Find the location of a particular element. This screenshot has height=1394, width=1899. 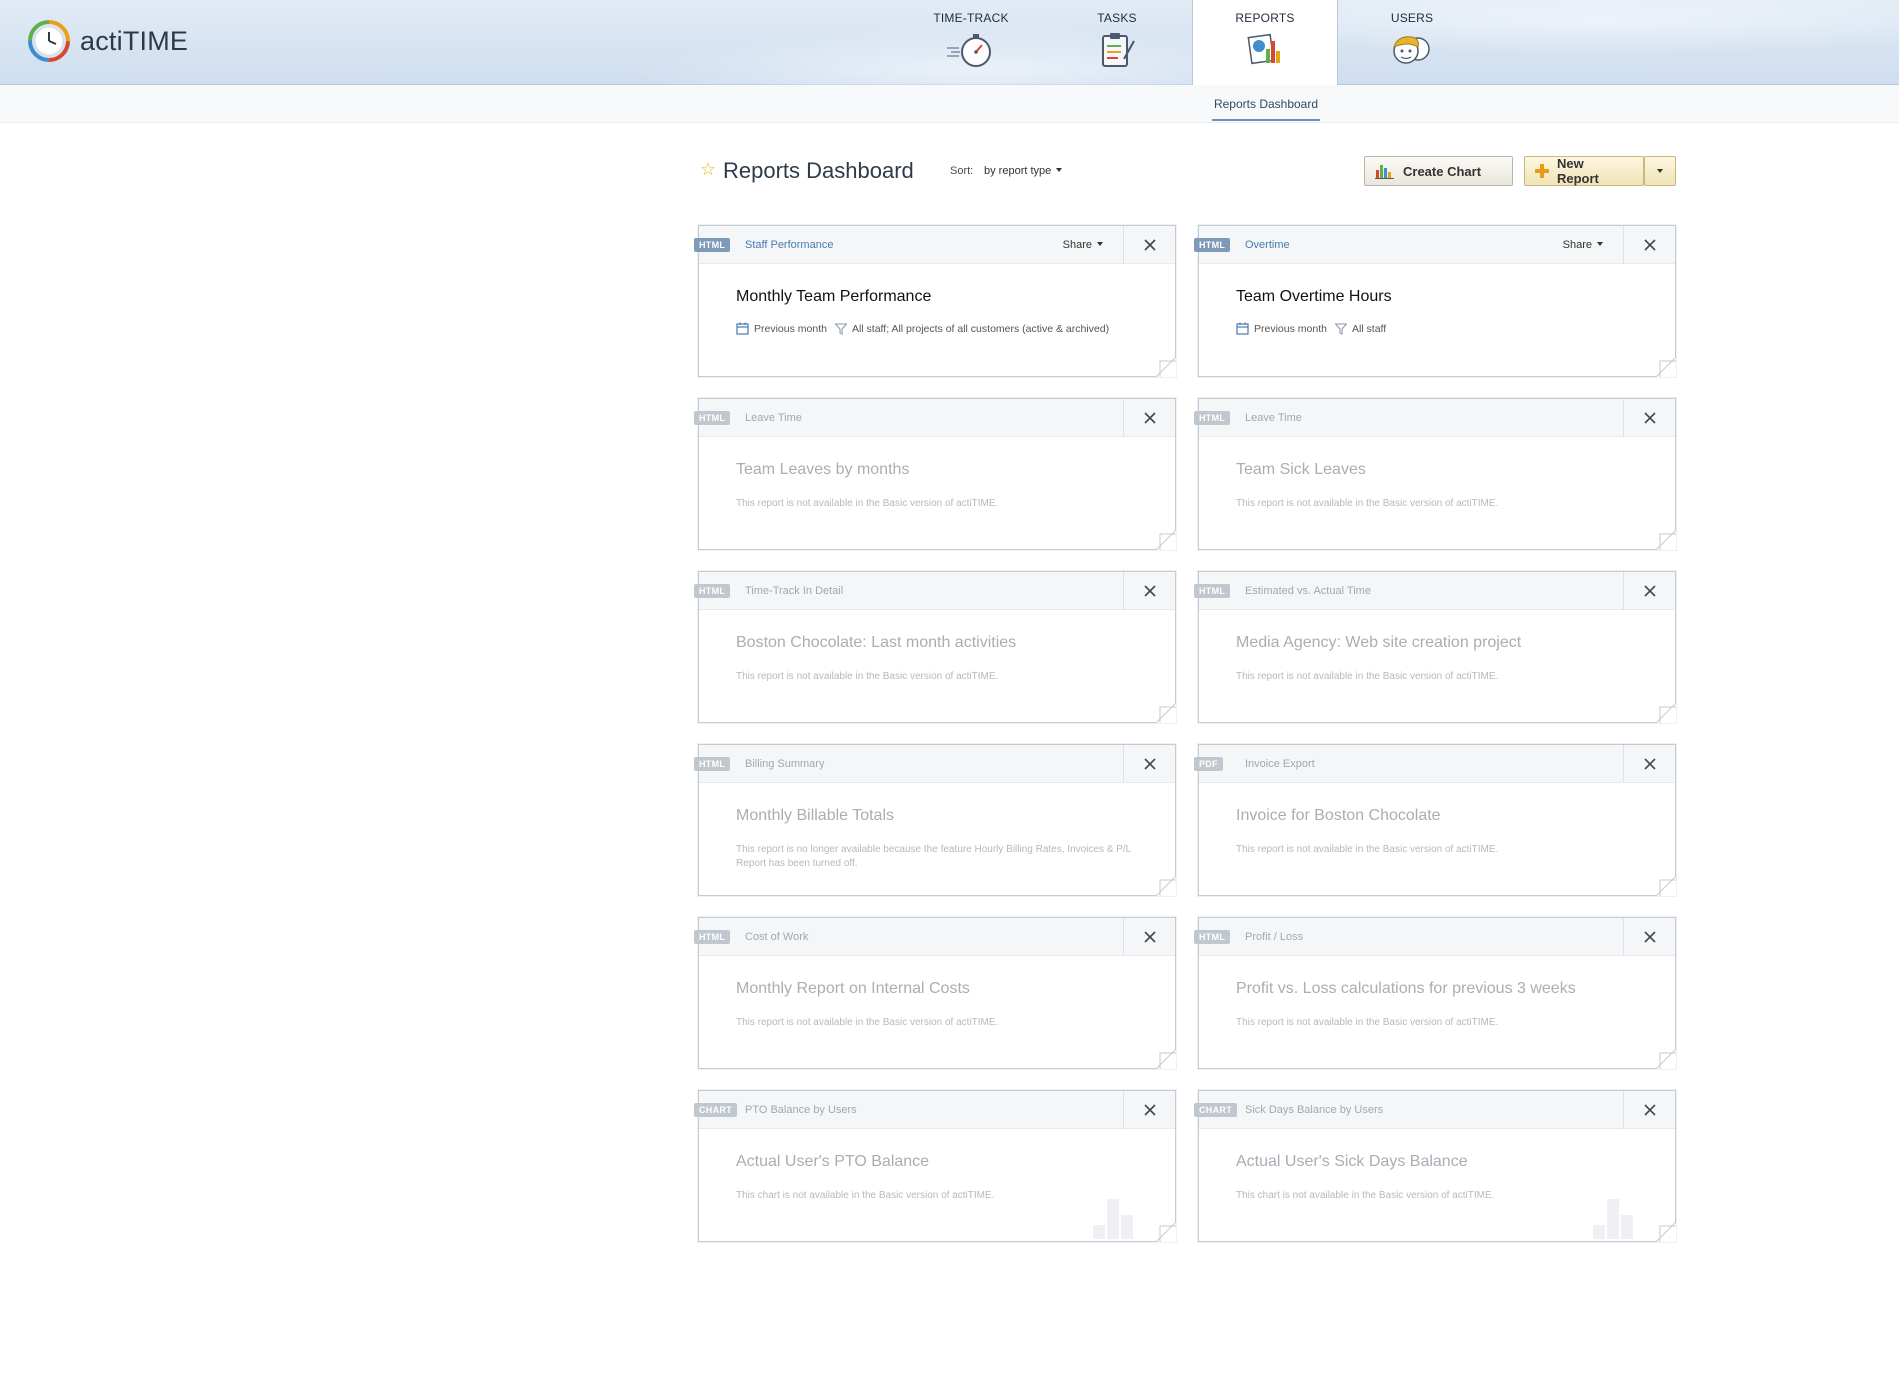

plus-icon is located at coordinates (1542, 171).